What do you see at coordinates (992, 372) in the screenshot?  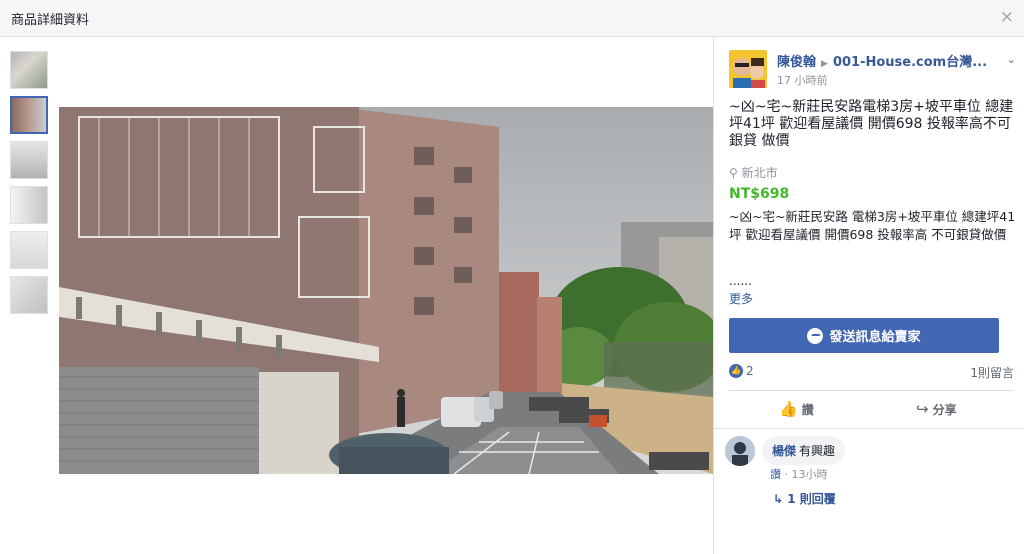 I see `comment-count-link: 1則留言` at bounding box center [992, 372].